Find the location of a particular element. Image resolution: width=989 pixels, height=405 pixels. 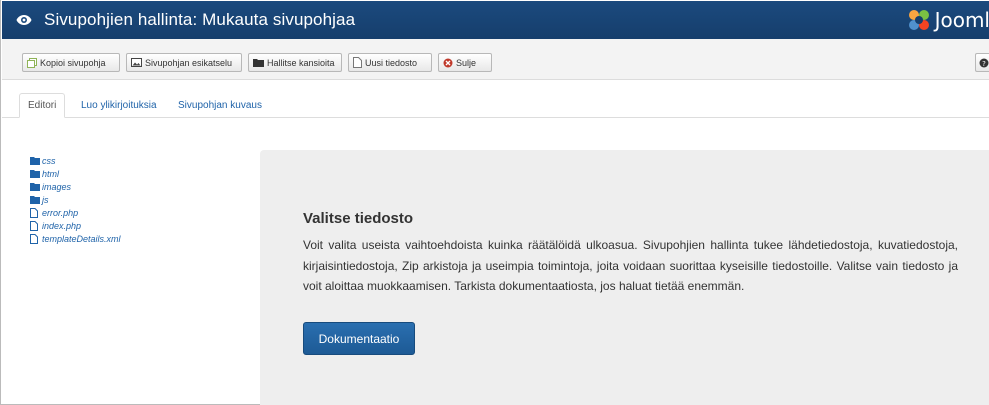

tree-file-index-php: index.php is located at coordinates (75, 225).